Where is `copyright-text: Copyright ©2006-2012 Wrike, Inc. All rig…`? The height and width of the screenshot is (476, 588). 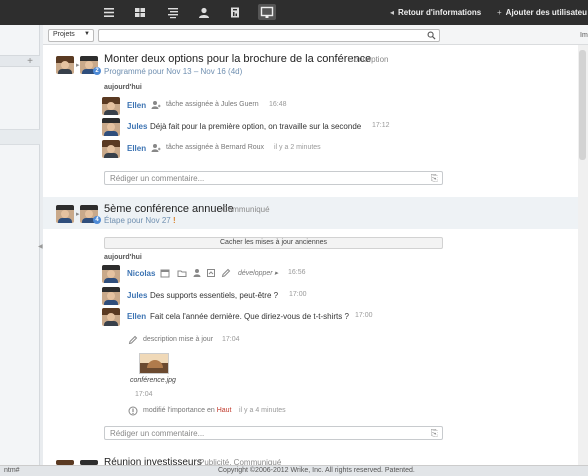 copyright-text: Copyright ©2006-2012 Wrike, Inc. All rig… is located at coordinates (316, 470).